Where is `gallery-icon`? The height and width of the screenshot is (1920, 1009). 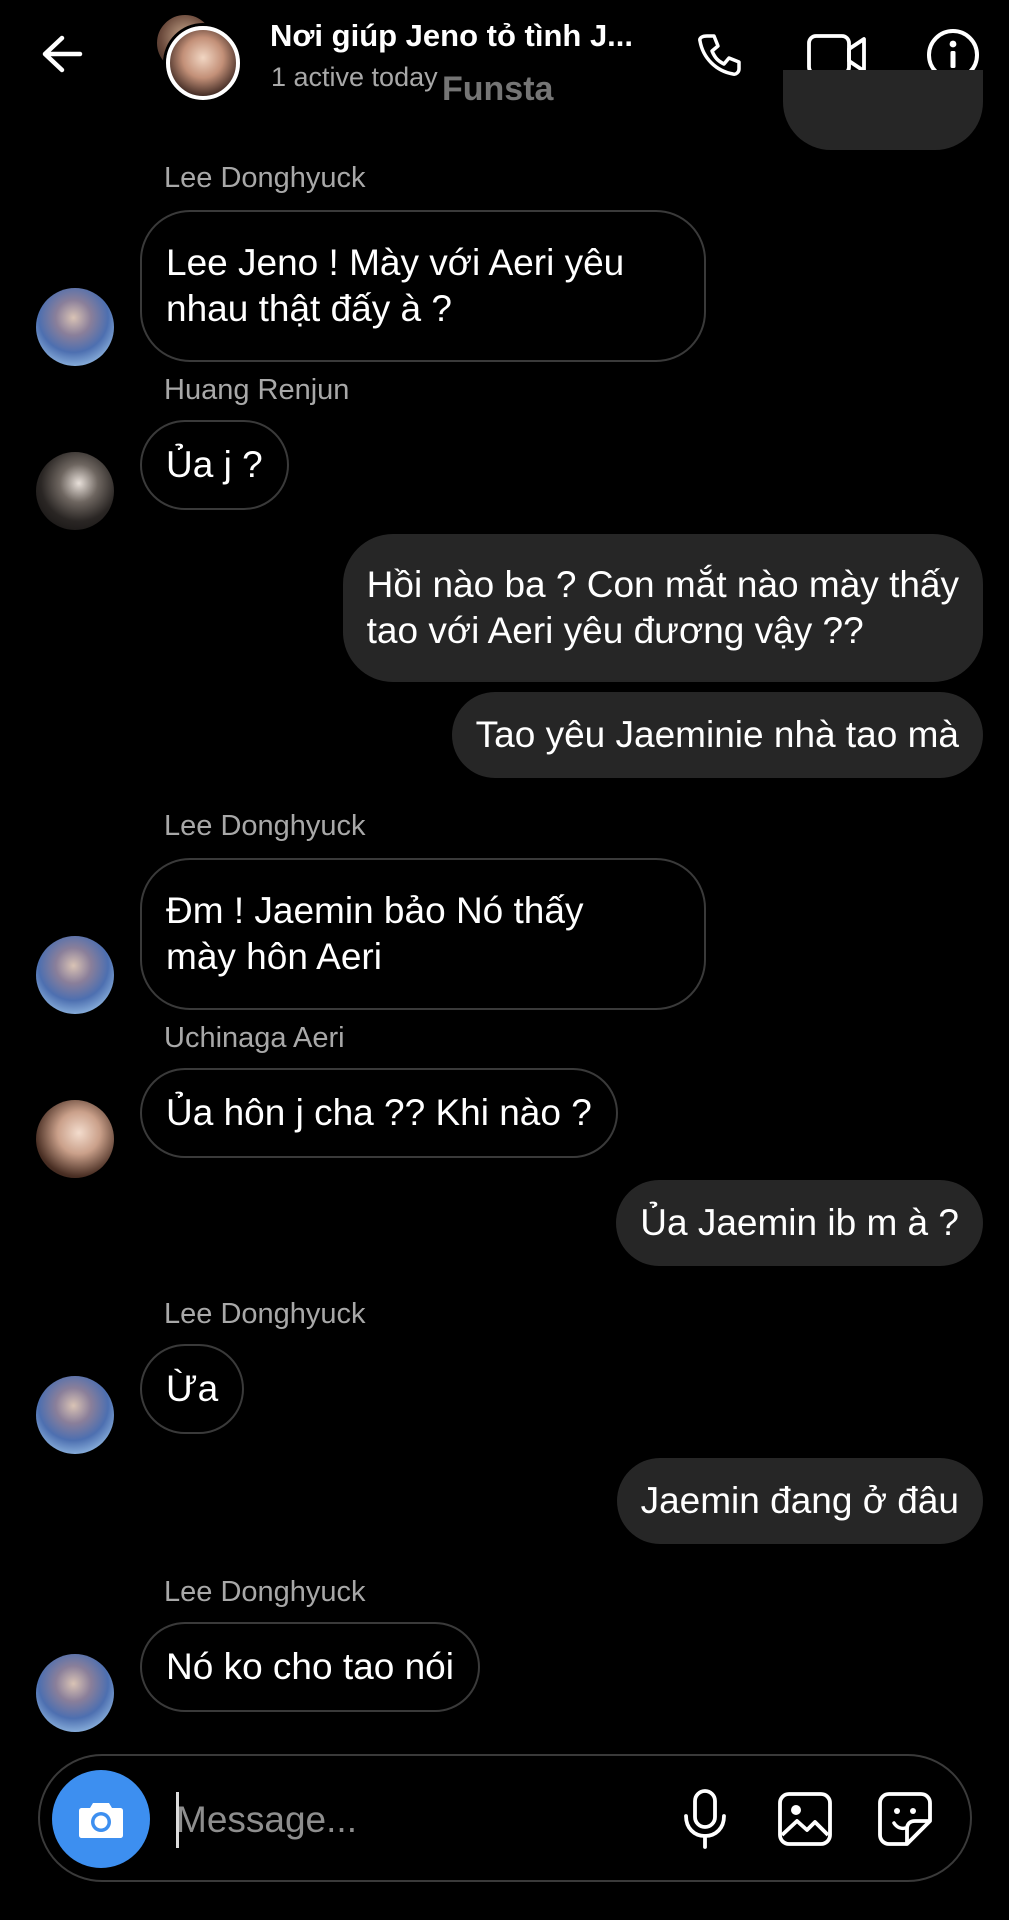
gallery-icon is located at coordinates (805, 1819).